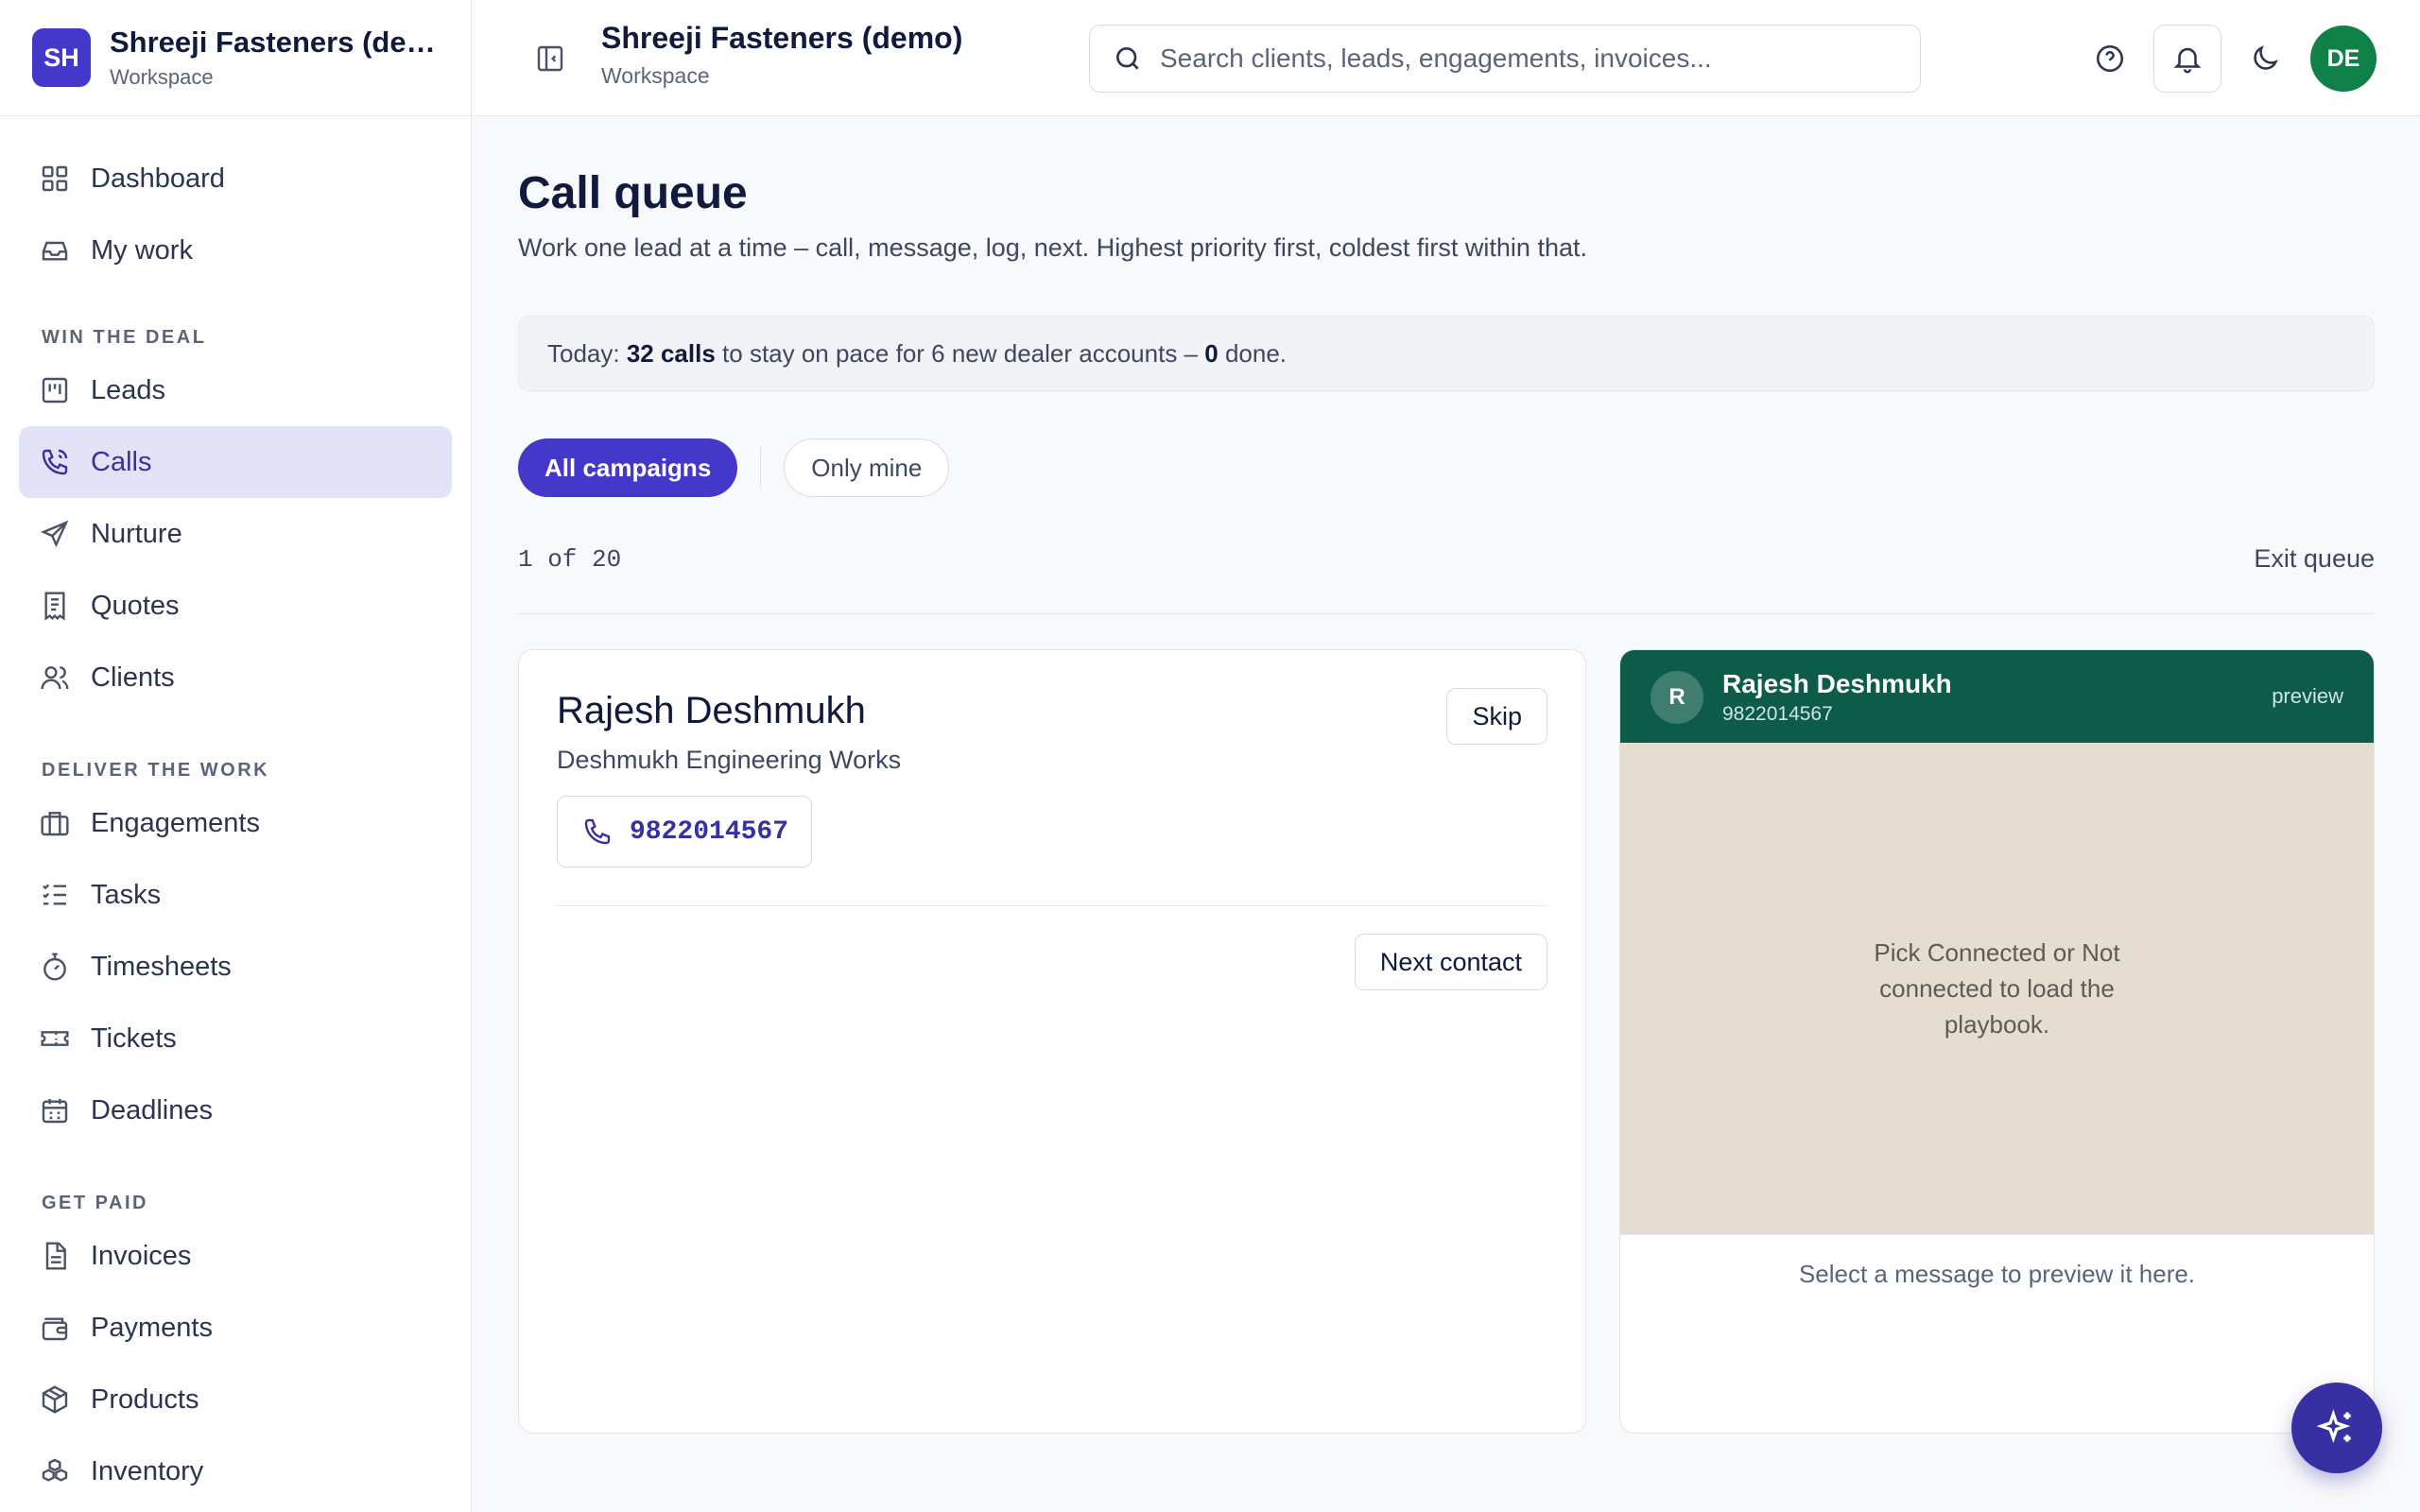 The image size is (2420, 1512). I want to click on pace-calls: 32 calls, so click(671, 353).